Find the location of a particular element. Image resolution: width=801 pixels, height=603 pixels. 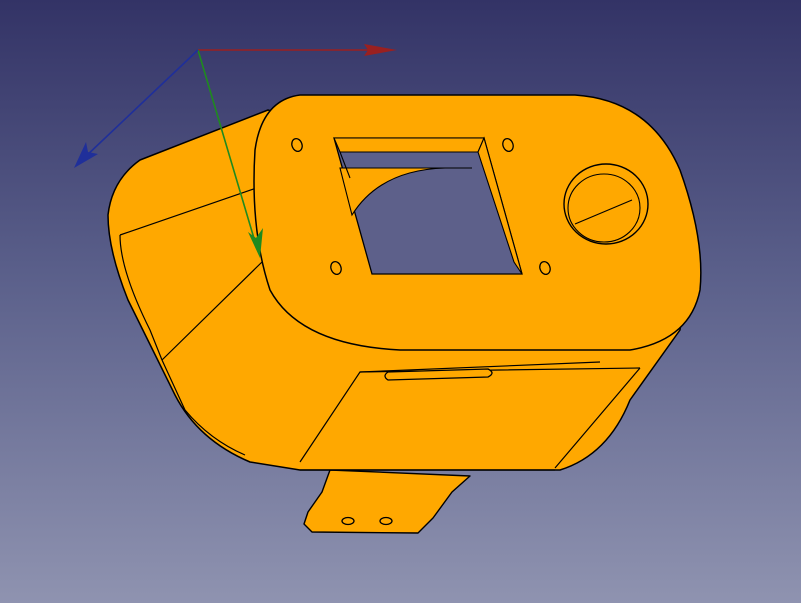

tab-hole-left is located at coordinates (348, 521).